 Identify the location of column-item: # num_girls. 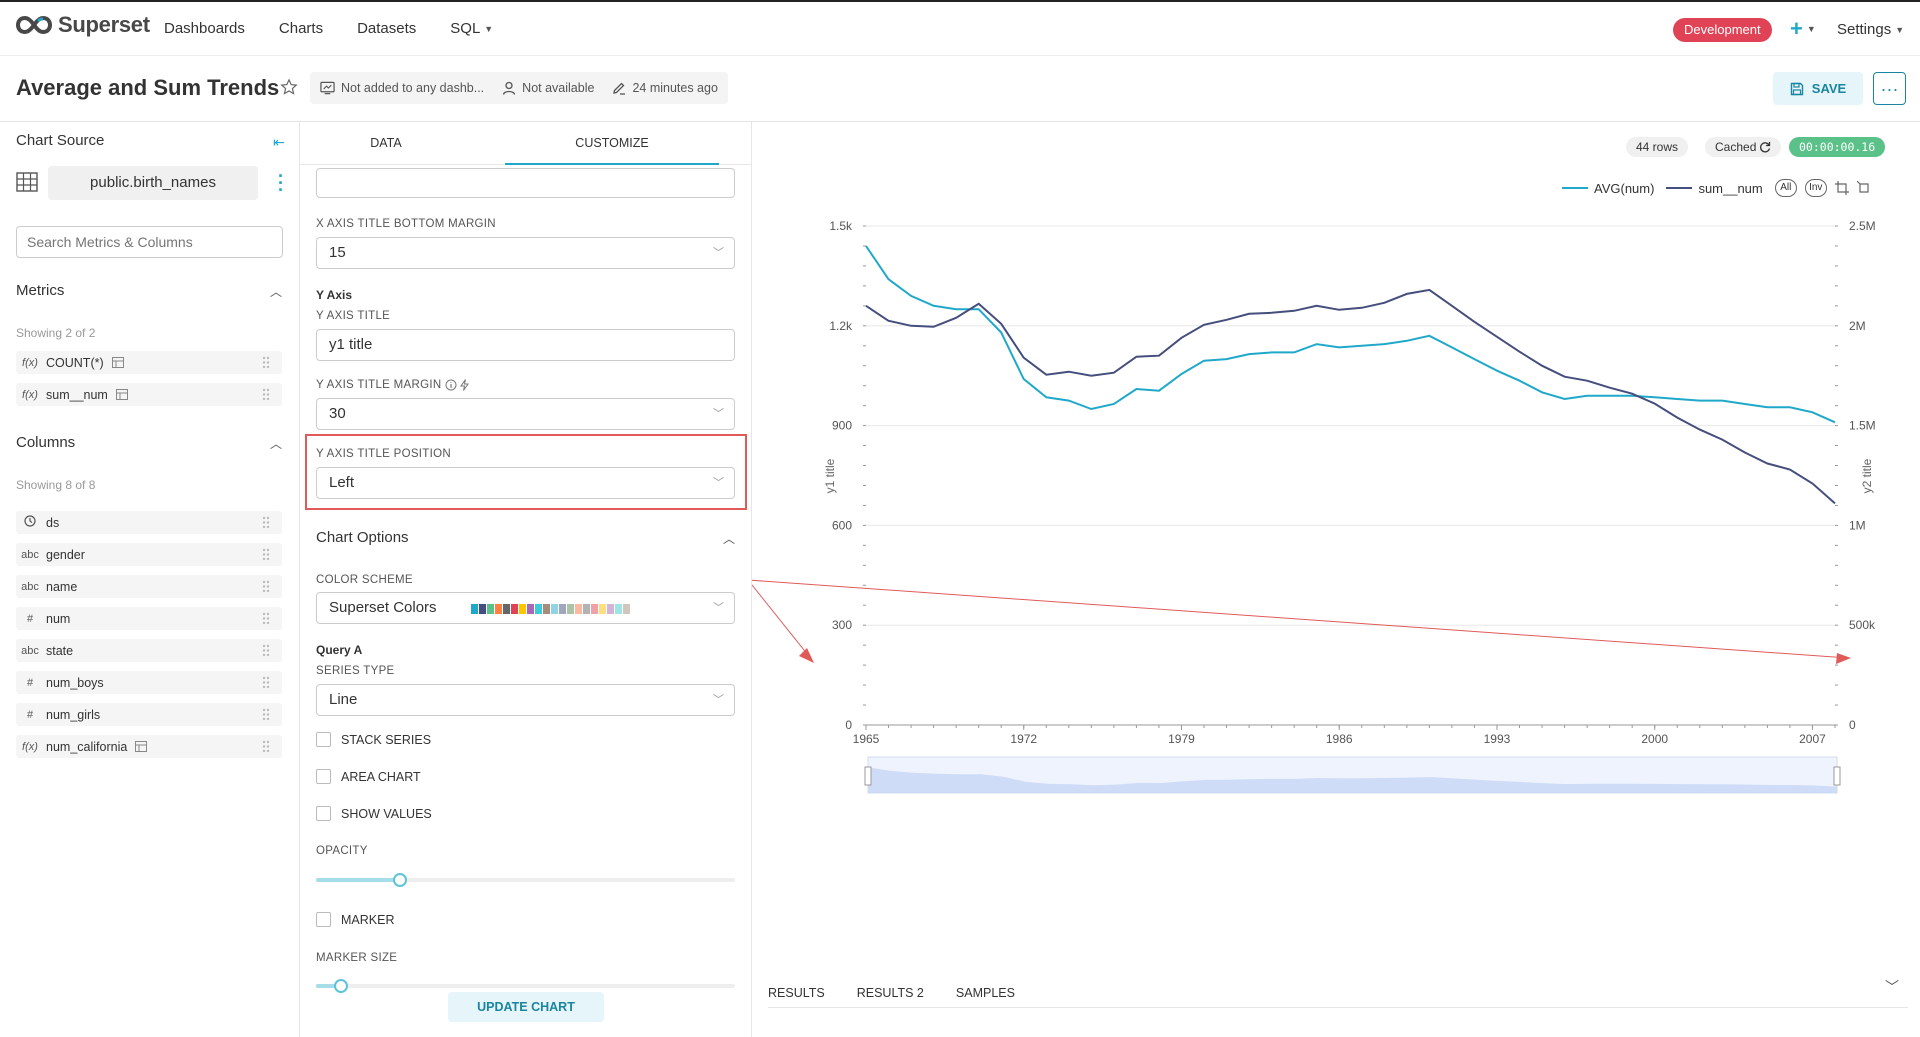
(149, 714).